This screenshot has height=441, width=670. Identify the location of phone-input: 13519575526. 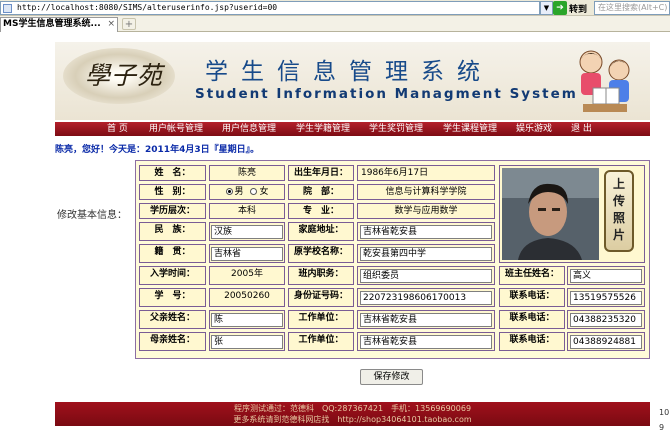
(606, 298).